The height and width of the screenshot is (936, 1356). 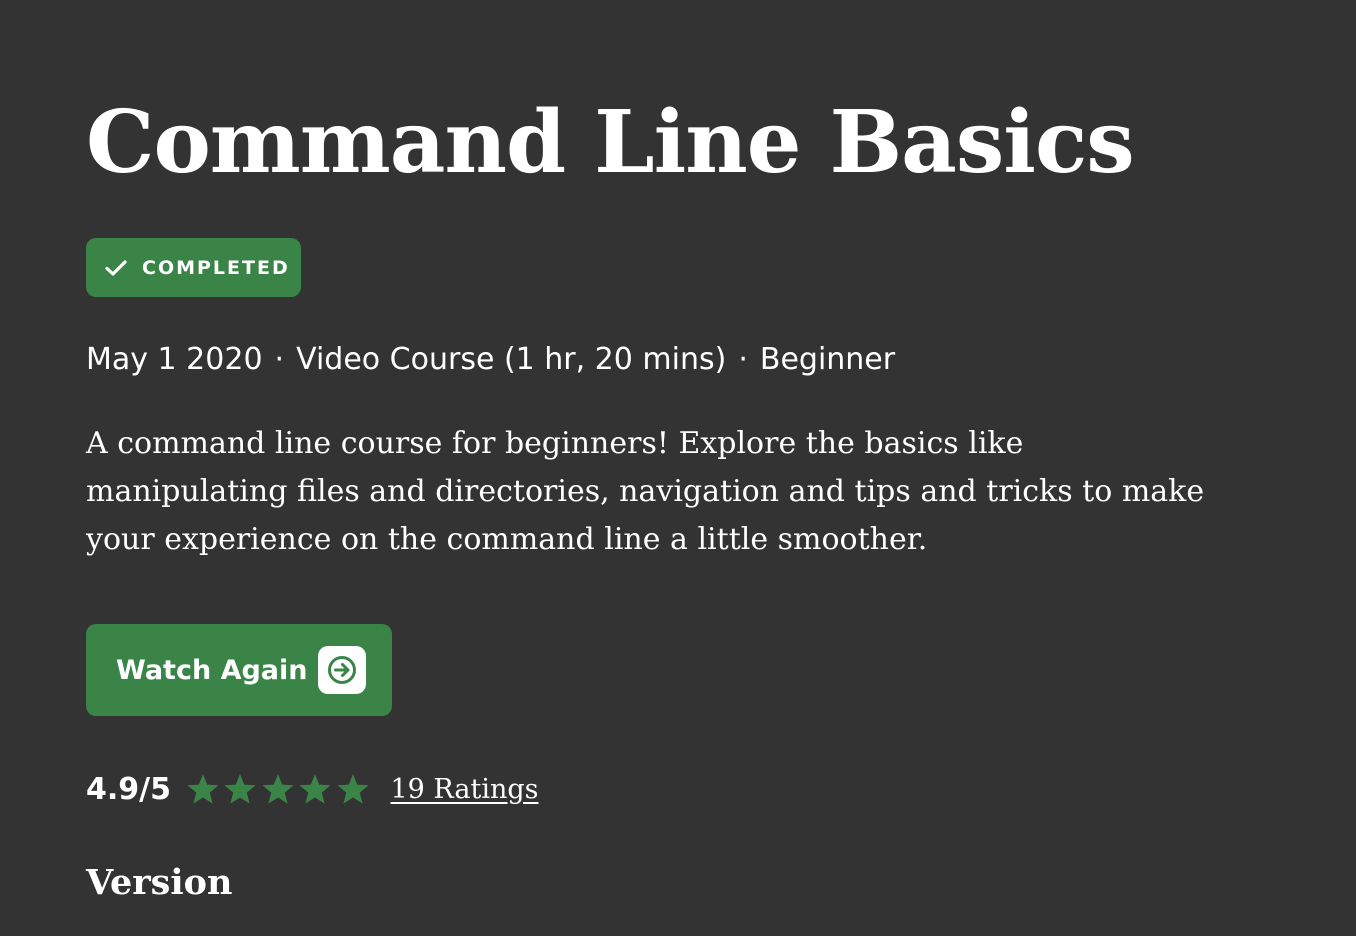 What do you see at coordinates (610, 142) in the screenshot?
I see `page-title: Command Line Basics` at bounding box center [610, 142].